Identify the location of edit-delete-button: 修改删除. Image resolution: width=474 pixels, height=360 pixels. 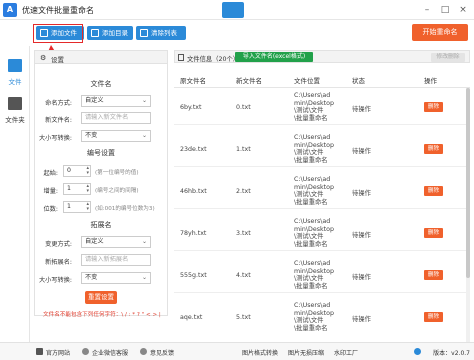
(448, 57).